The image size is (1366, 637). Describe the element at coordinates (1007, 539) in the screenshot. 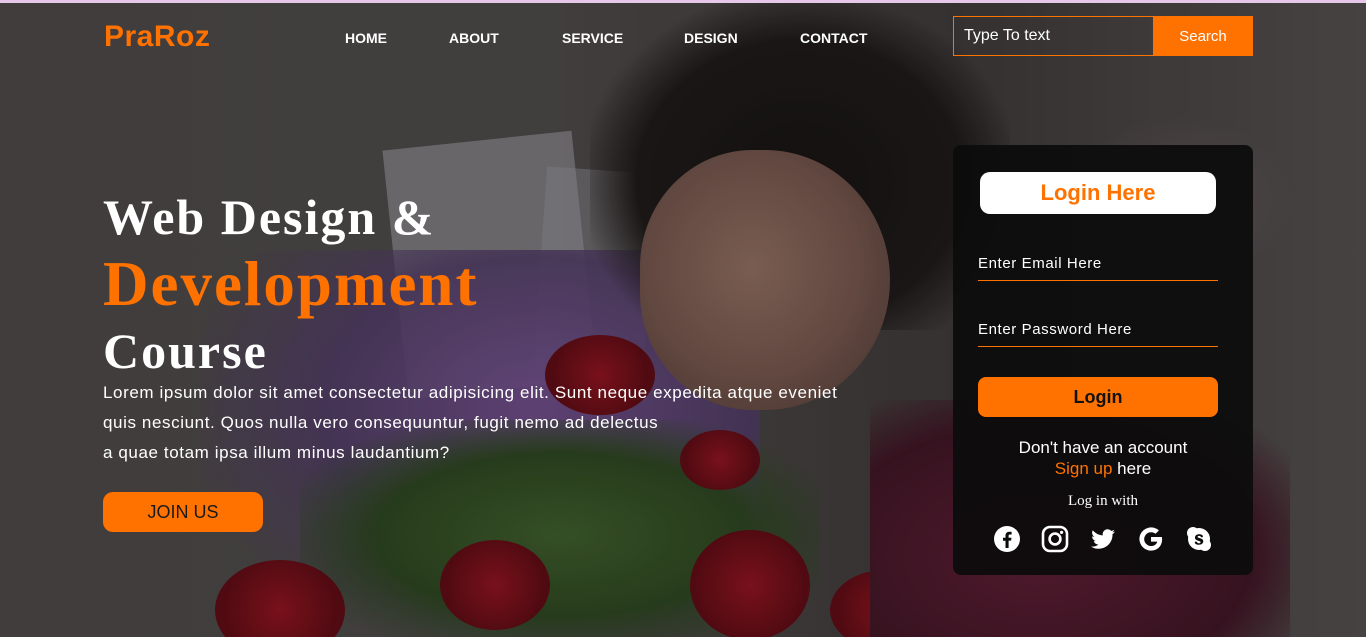

I see `facebook-icon` at that location.